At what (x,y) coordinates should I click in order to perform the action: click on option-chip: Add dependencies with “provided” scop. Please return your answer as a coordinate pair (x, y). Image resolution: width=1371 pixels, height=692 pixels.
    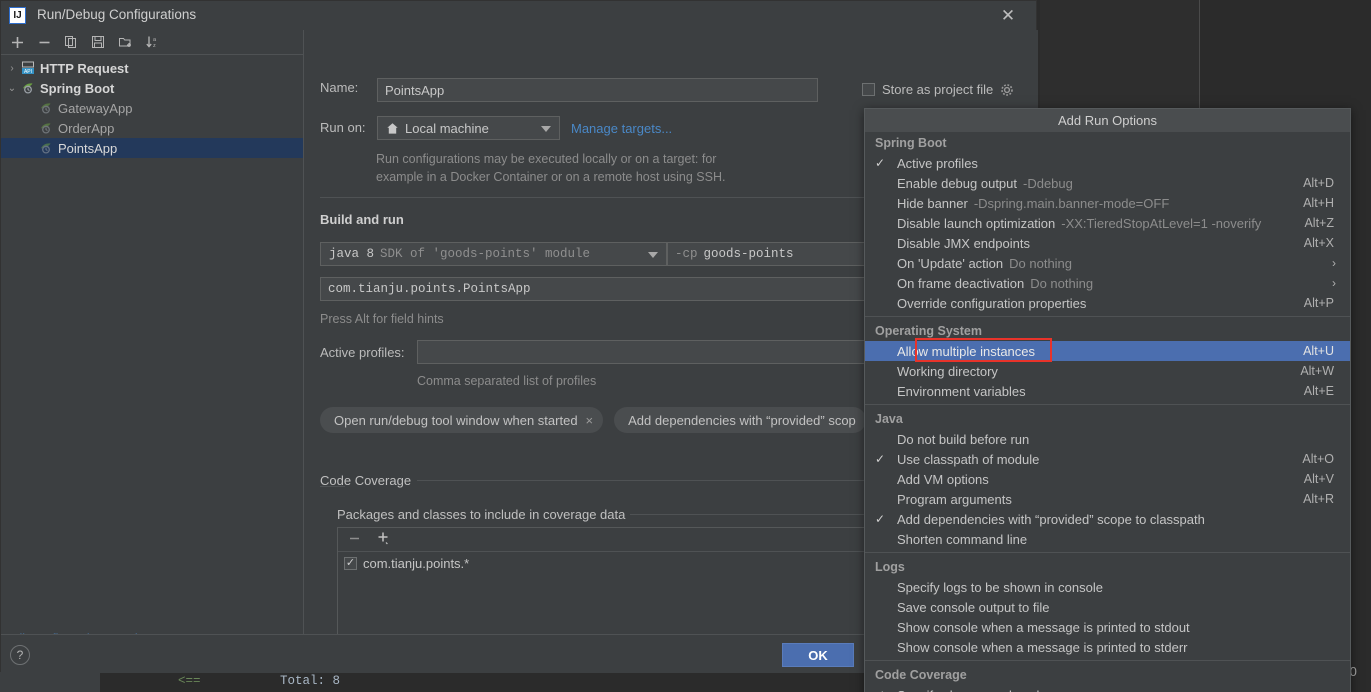
    Looking at the image, I should click on (740, 420).